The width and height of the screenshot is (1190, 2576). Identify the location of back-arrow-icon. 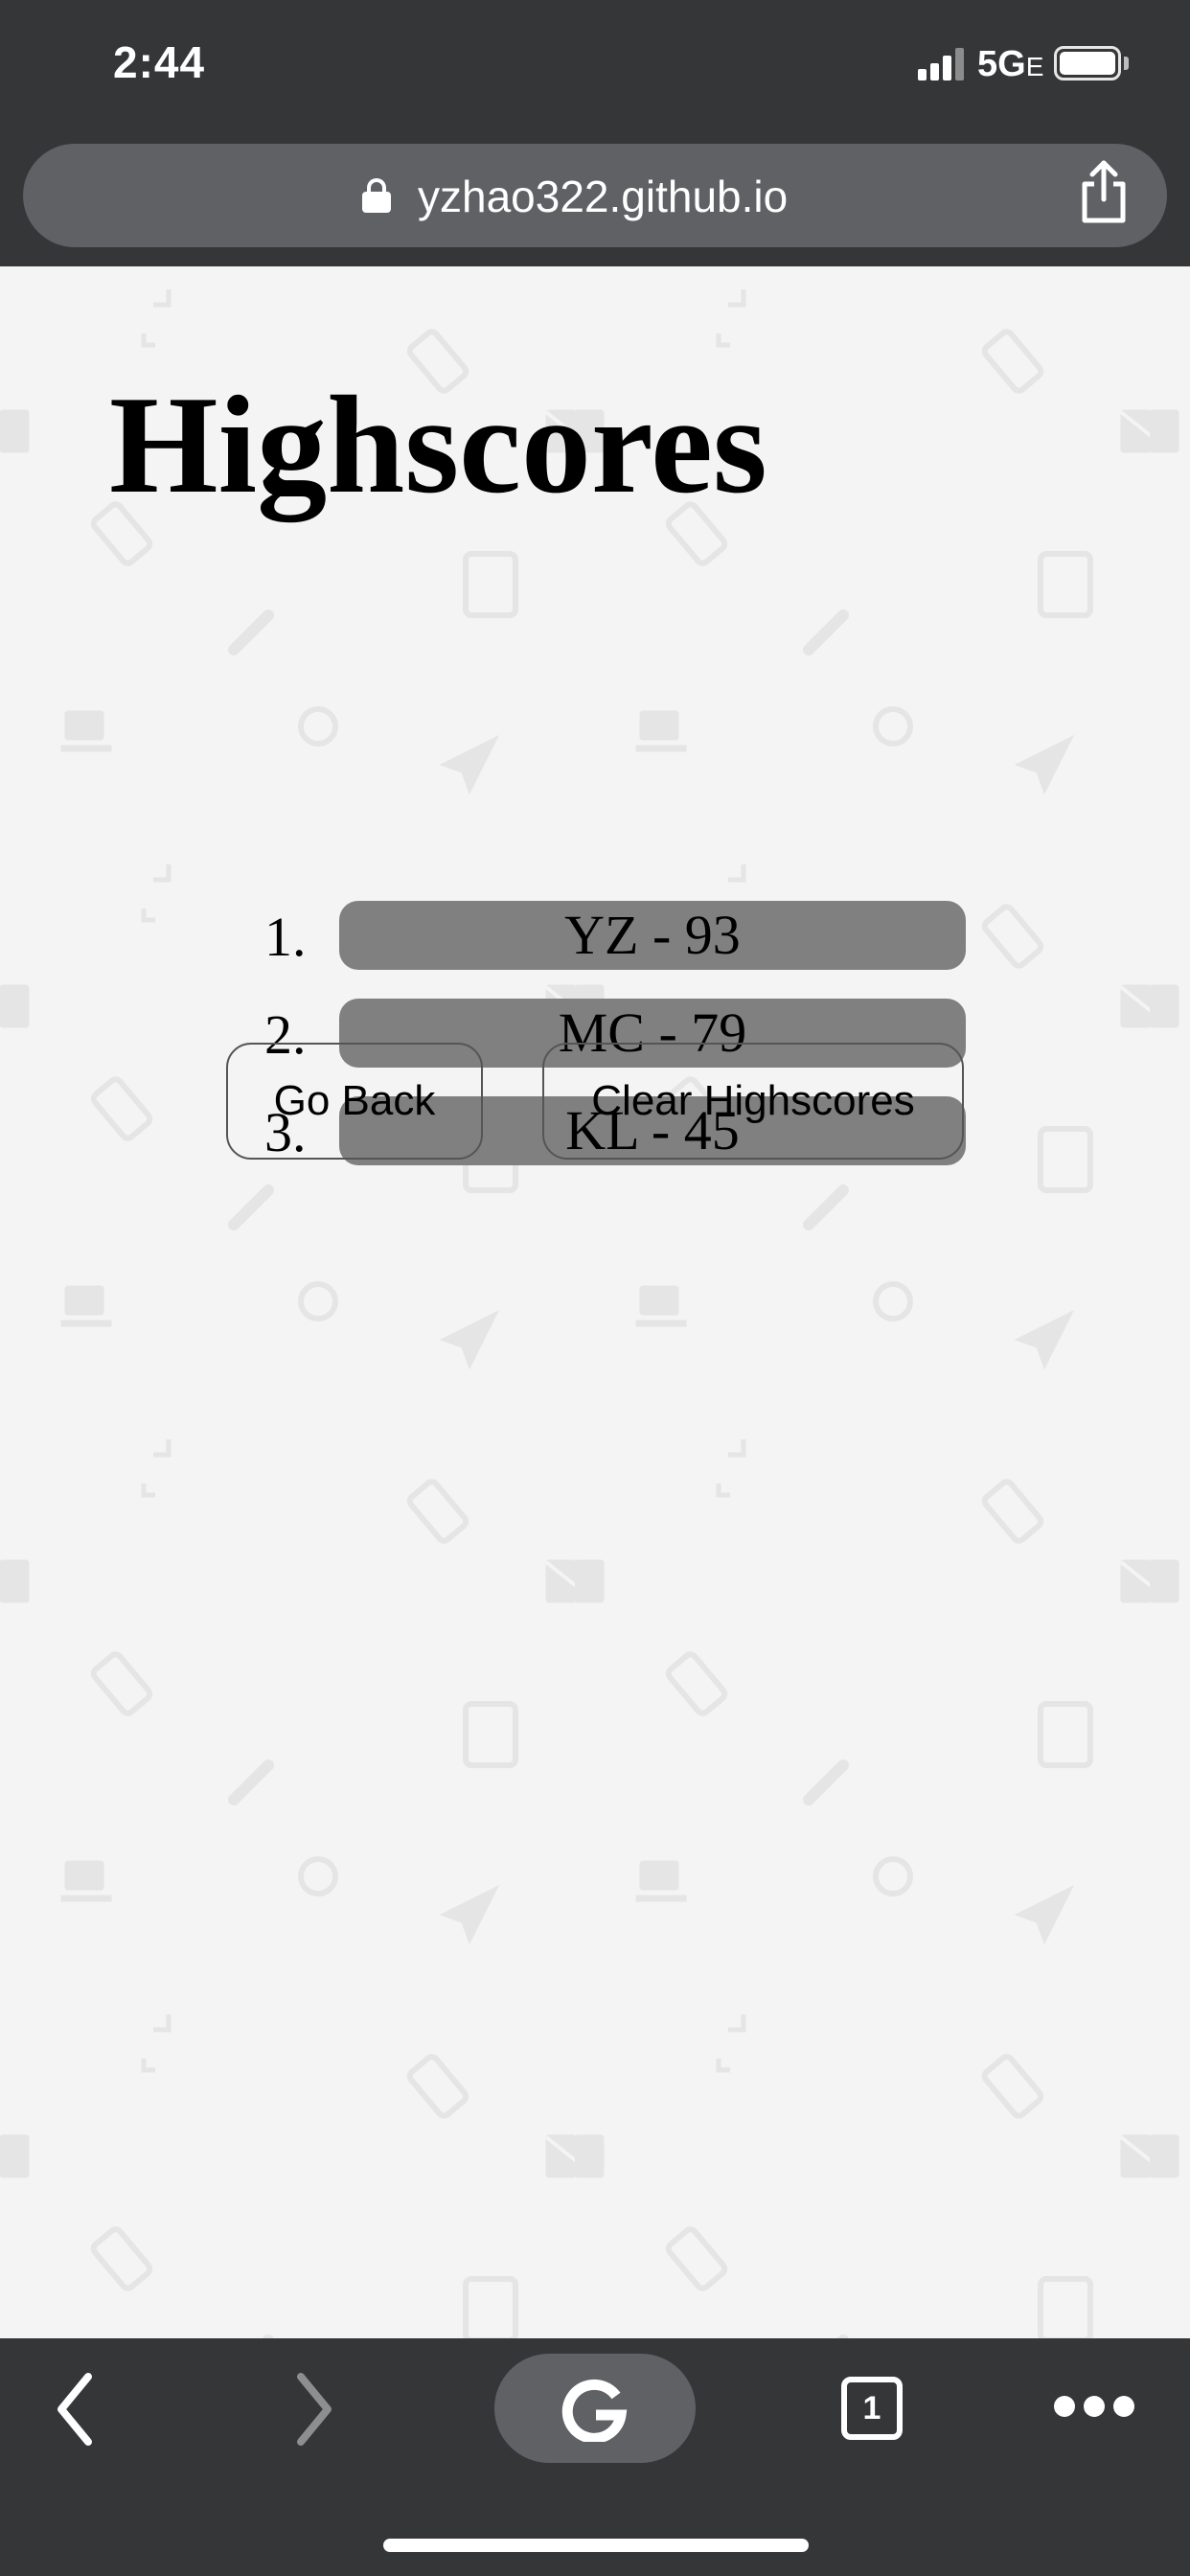
(75, 2411).